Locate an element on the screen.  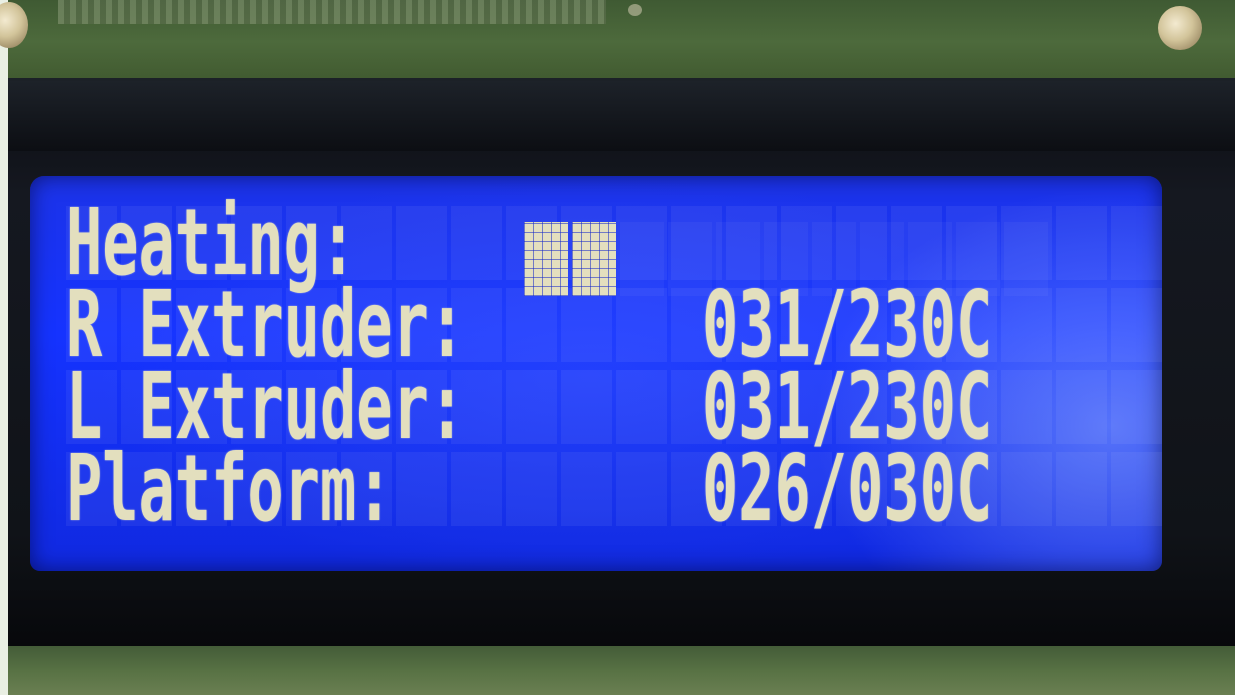
platform-label: Platform: is located at coordinates (229, 488).